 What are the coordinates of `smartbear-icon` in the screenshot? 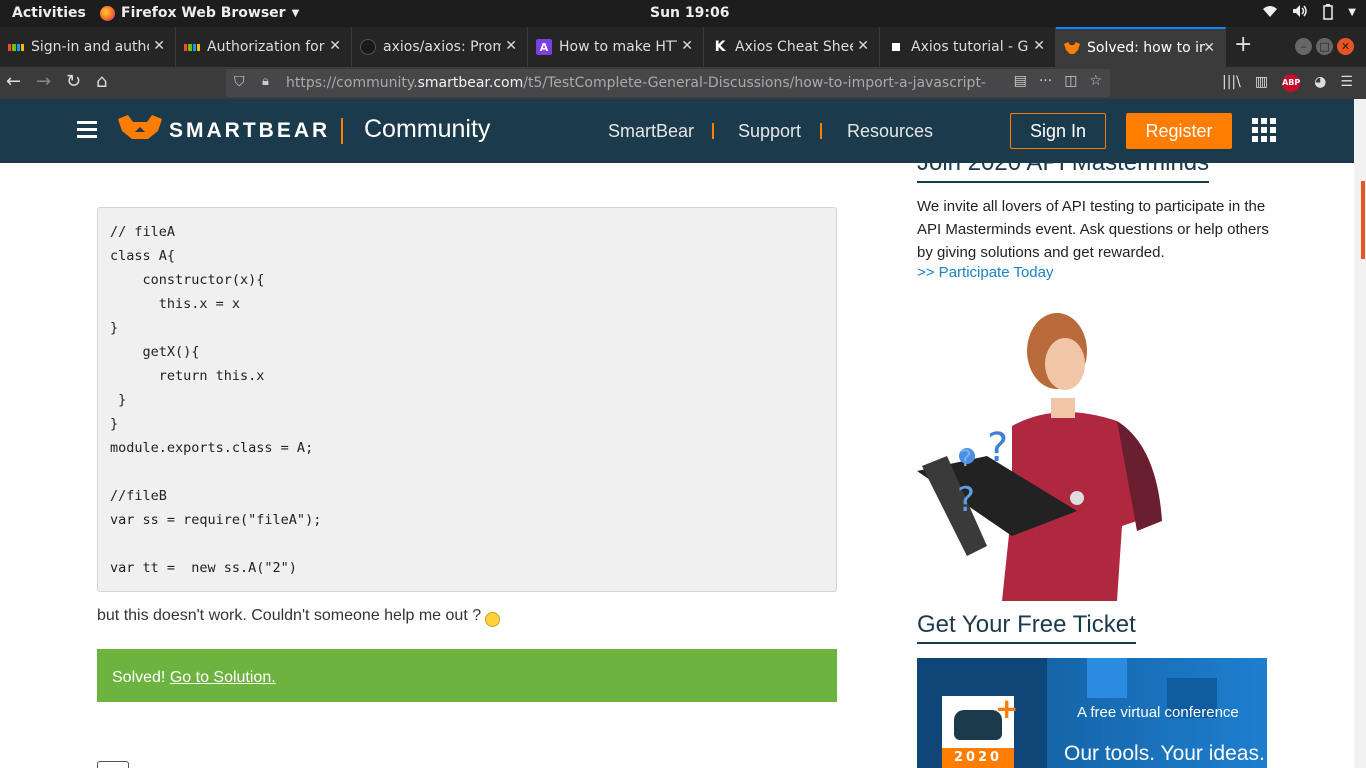 It's located at (1072, 48).